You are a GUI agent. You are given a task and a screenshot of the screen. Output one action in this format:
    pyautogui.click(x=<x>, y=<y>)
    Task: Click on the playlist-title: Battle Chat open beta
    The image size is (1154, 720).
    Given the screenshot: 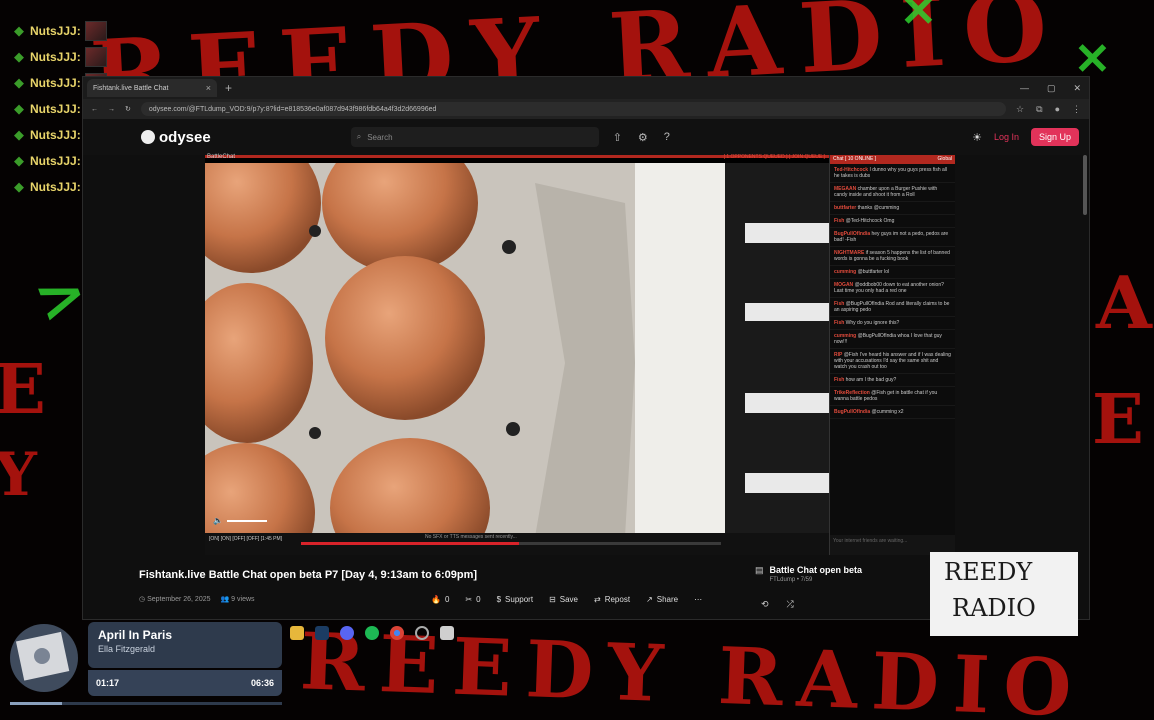 What is the action you would take?
    pyautogui.click(x=816, y=570)
    